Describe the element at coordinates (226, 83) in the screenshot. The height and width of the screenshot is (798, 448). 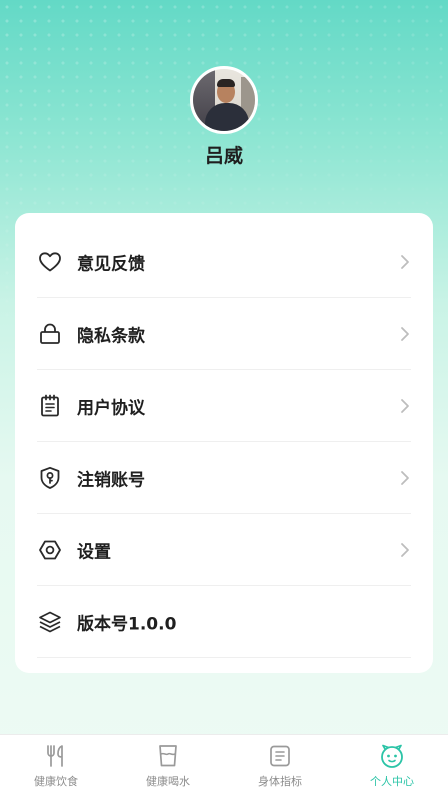
I see `avatar-photo-hair` at that location.